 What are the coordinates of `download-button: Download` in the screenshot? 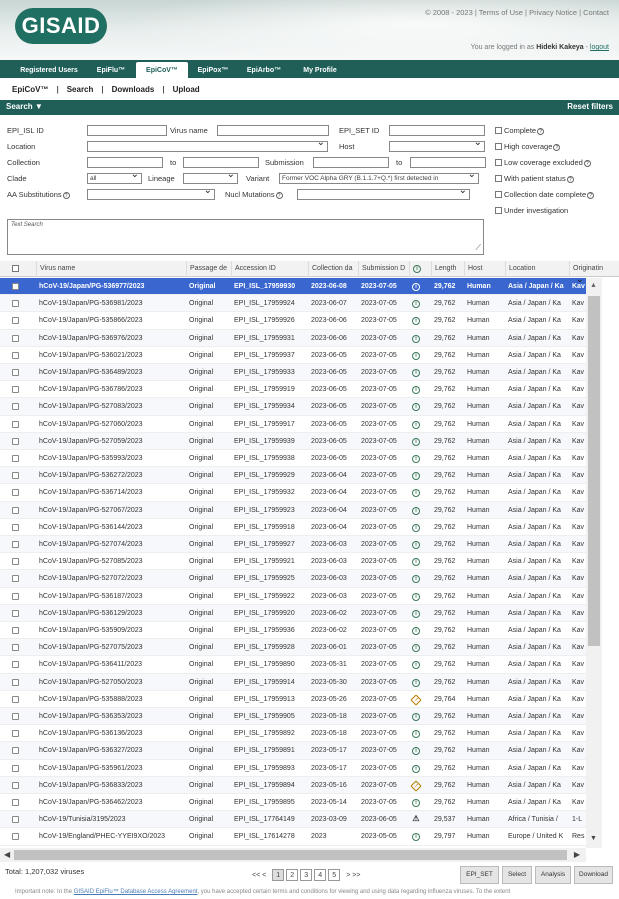 It's located at (593, 875).